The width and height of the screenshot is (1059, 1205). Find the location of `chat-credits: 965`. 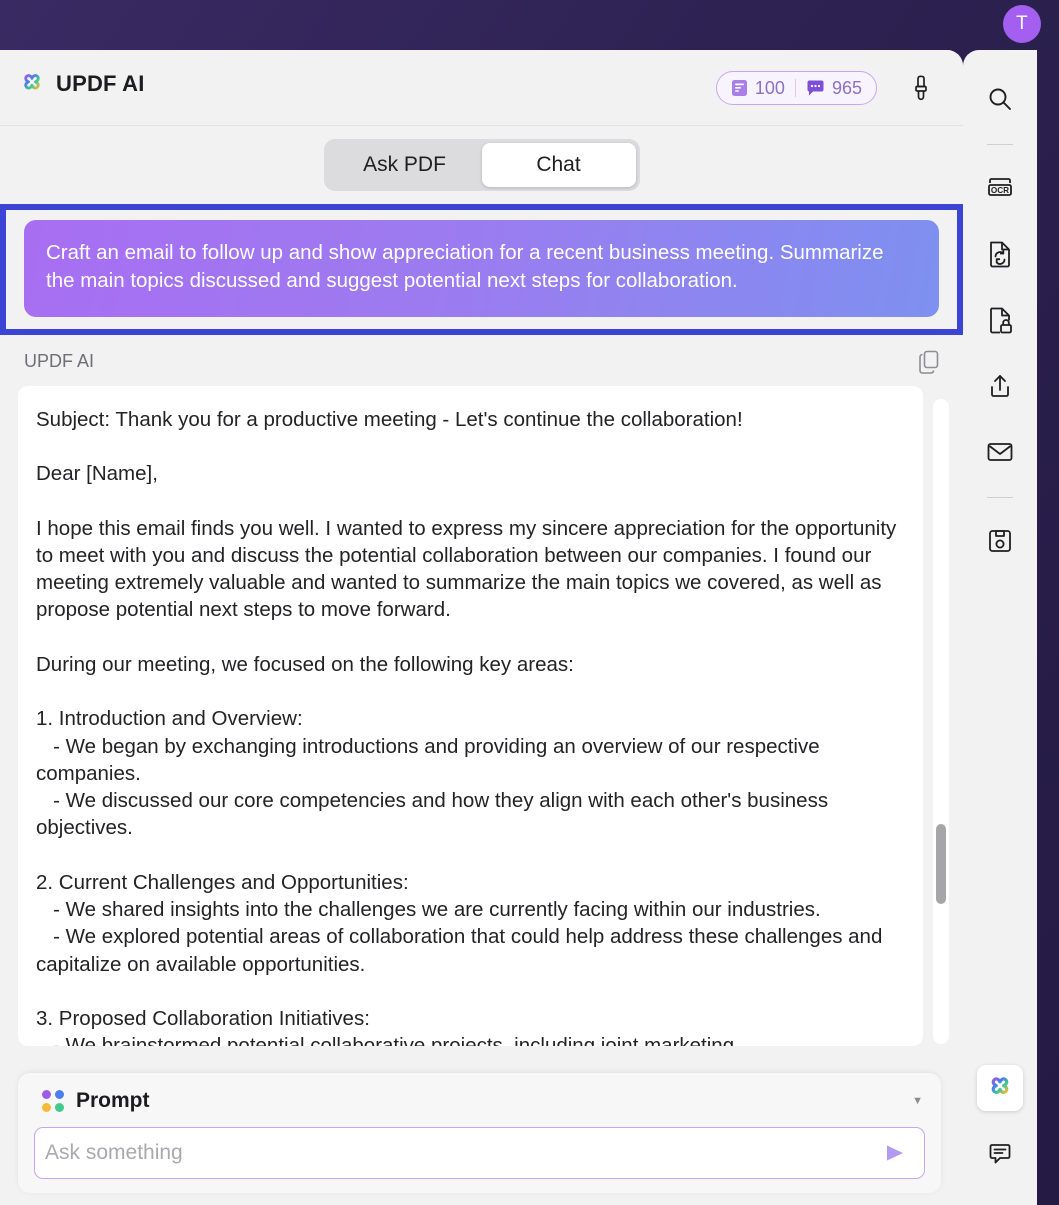

chat-credits: 965 is located at coordinates (834, 88).